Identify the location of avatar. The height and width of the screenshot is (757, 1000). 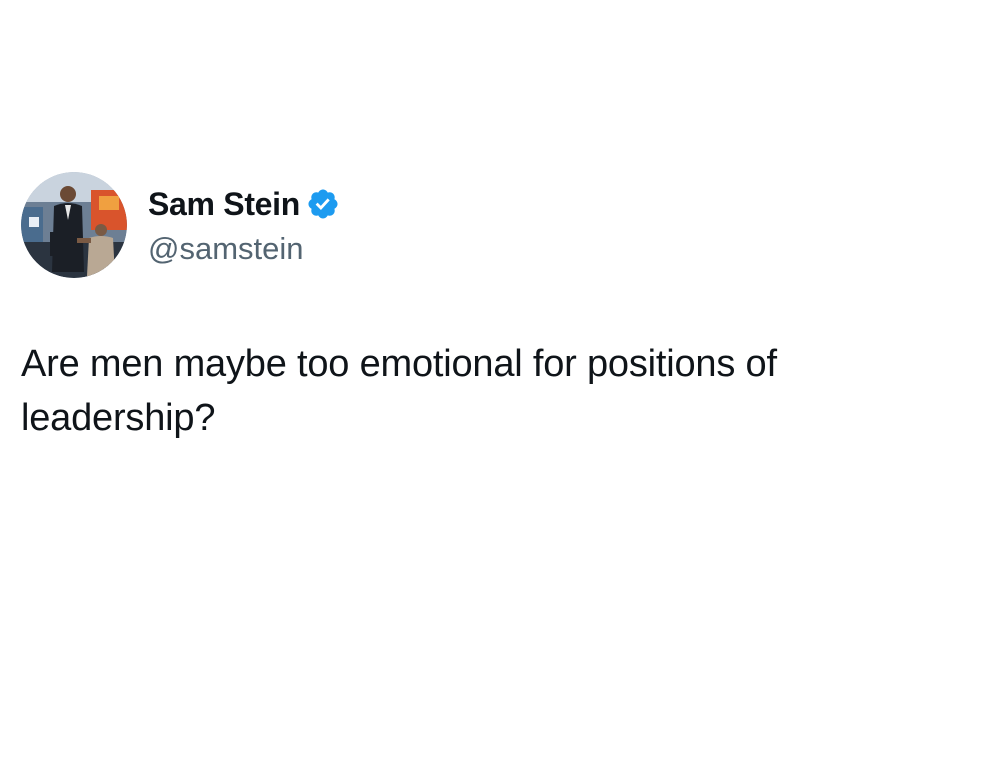
(74, 225).